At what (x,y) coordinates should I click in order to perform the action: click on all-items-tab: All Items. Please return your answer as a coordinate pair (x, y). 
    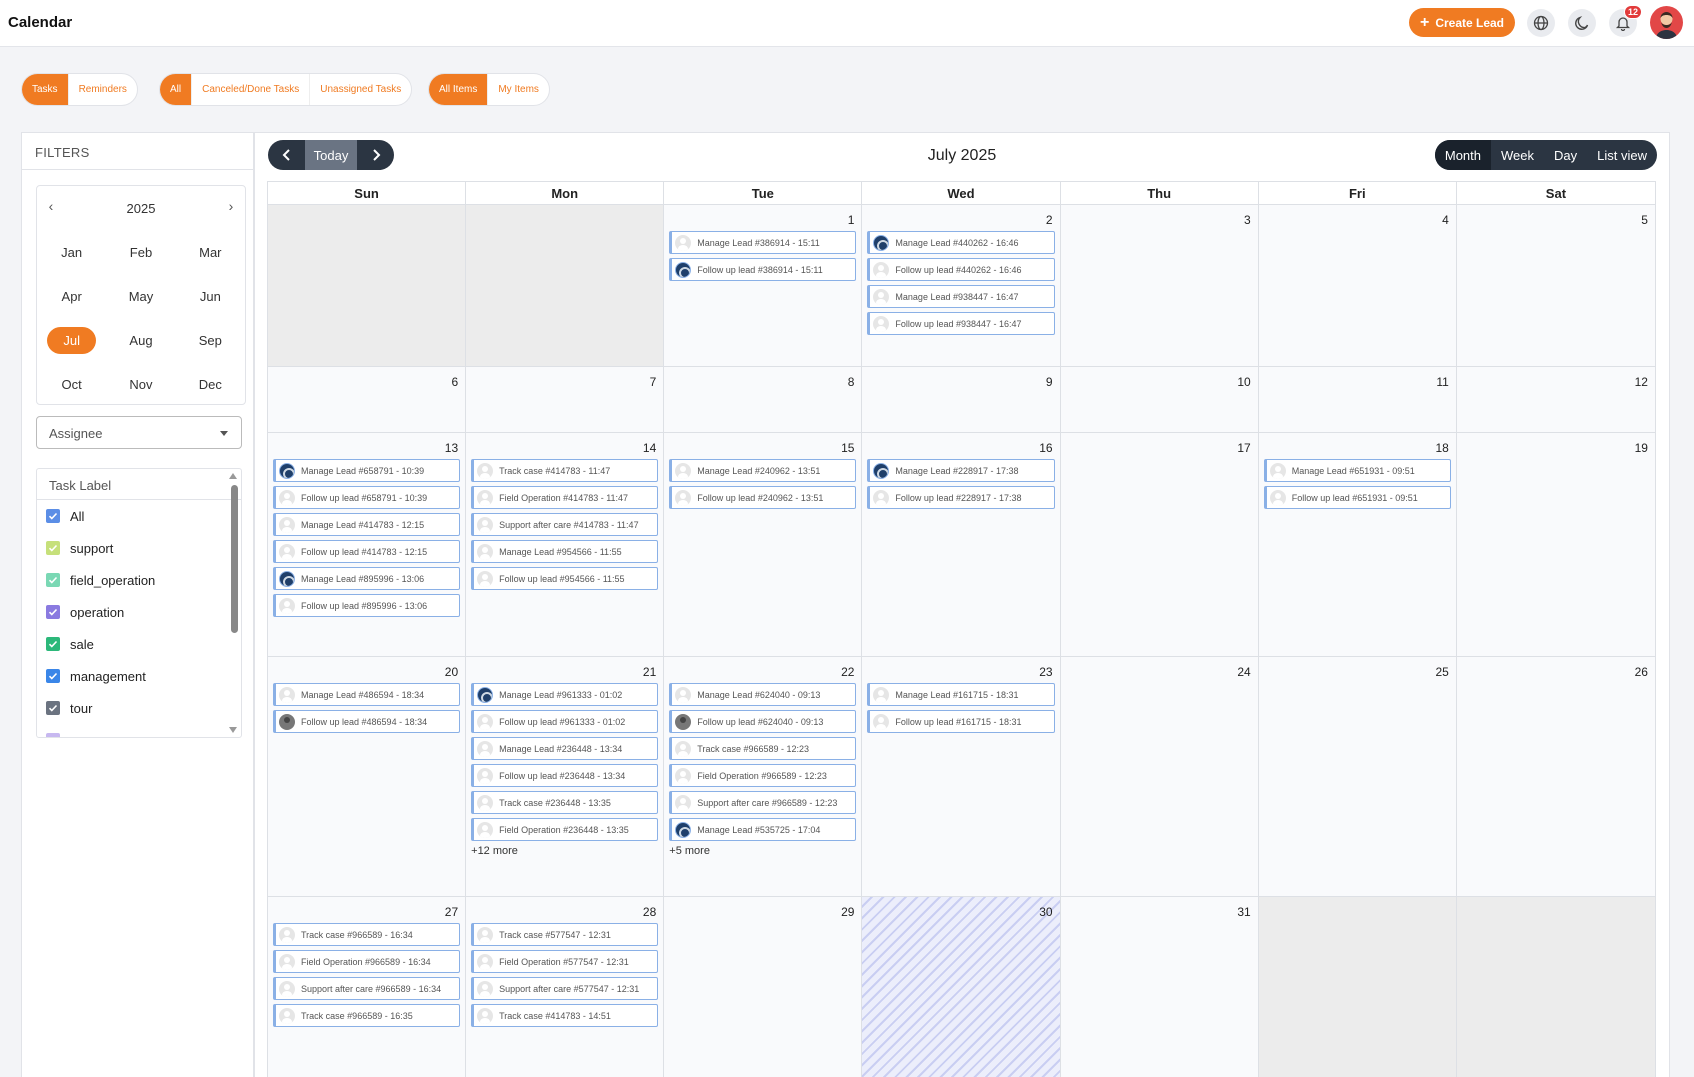
    Looking at the image, I should click on (459, 89).